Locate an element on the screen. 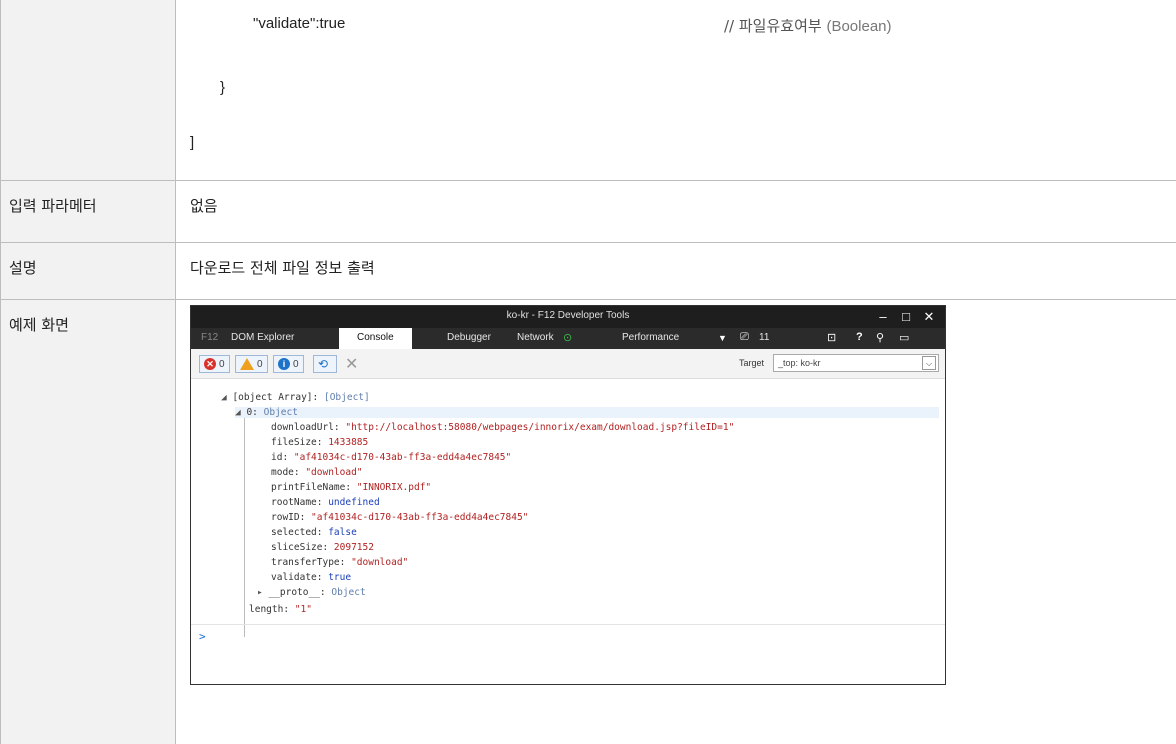 The width and height of the screenshot is (1176, 744). console-rootname-line: rootName: undefined is located at coordinates (325, 502).